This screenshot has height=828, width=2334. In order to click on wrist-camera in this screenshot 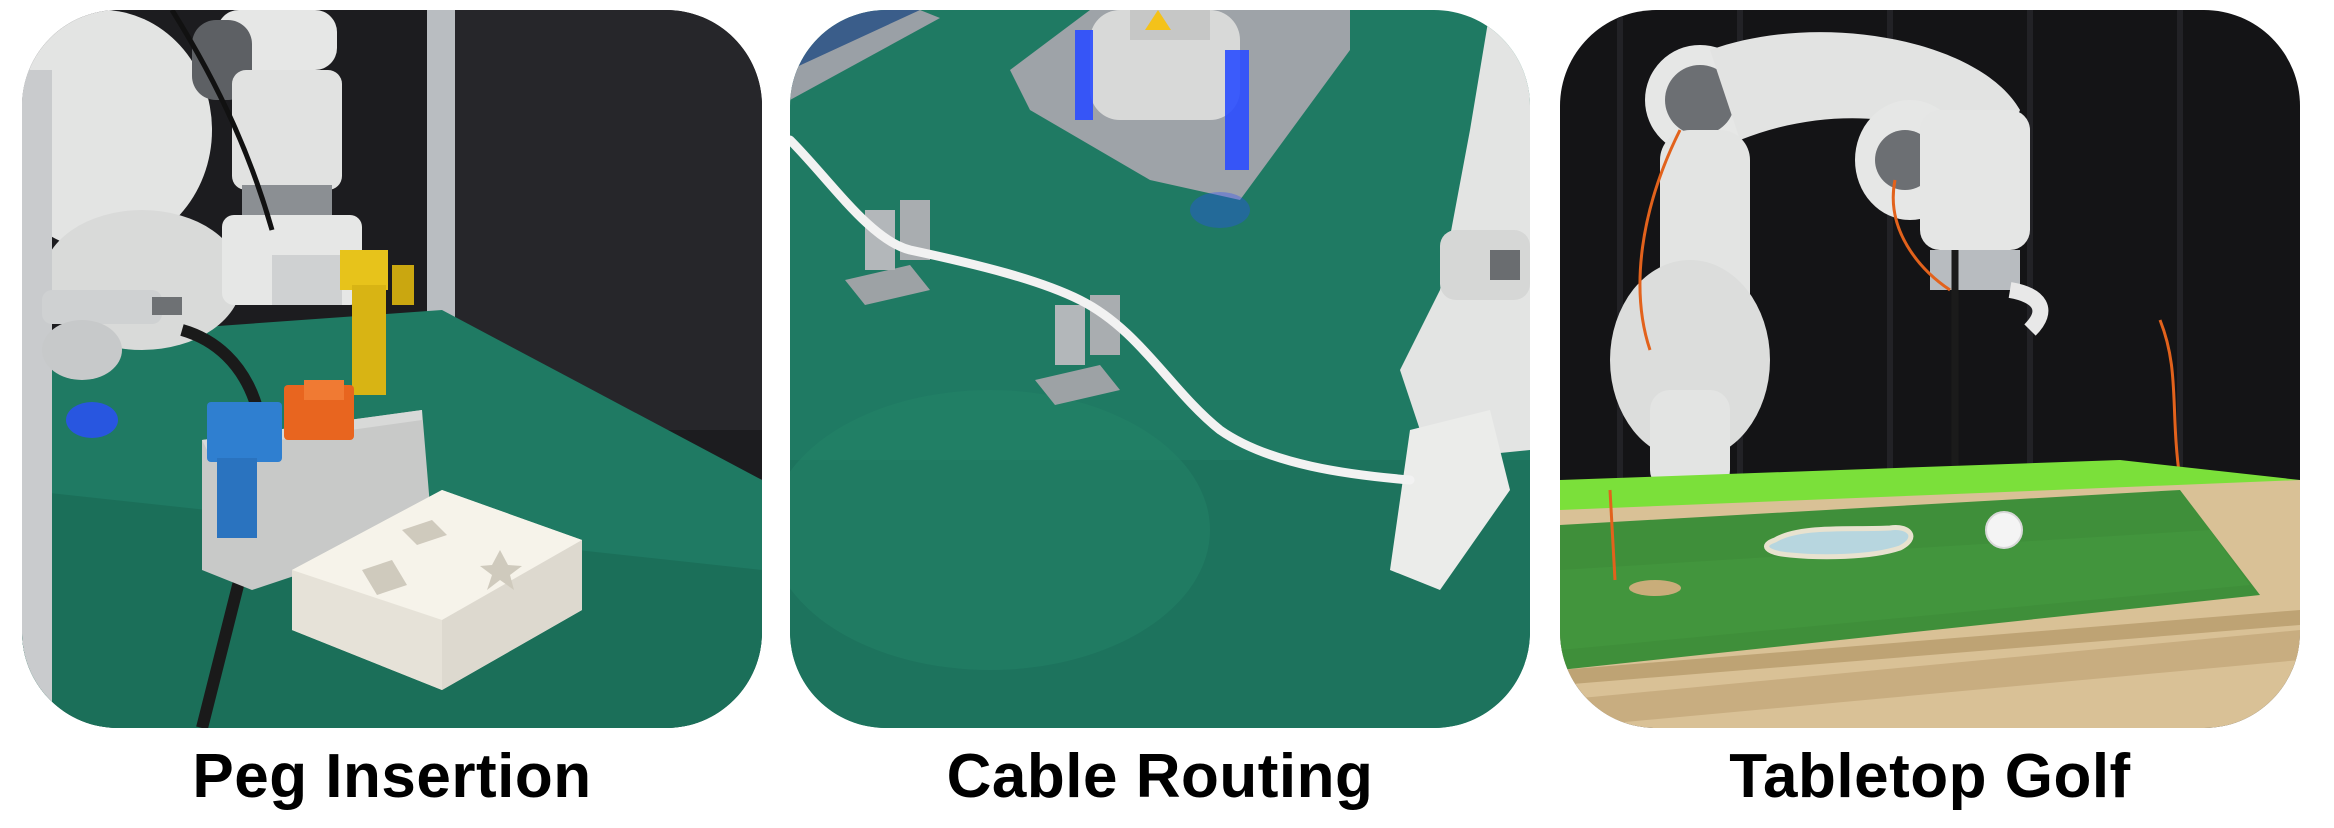, I will do `click(102, 307)`.